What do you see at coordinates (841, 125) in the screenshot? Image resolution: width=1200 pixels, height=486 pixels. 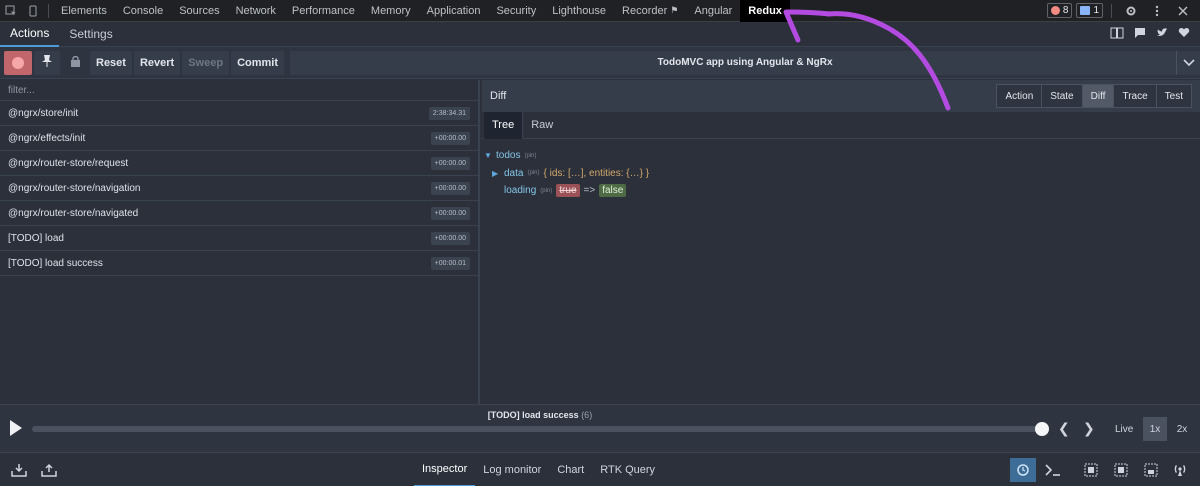 I see `view-tabs: Tree Raw` at bounding box center [841, 125].